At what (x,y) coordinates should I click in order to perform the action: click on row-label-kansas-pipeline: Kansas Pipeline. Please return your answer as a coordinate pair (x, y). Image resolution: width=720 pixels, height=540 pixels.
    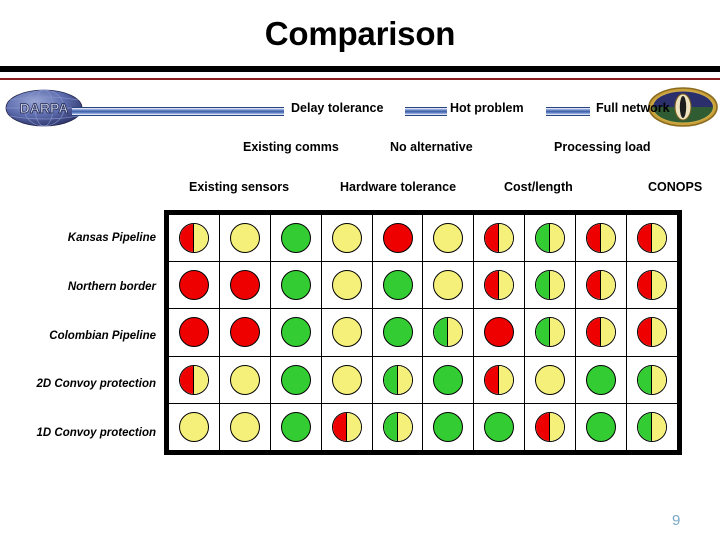
    Looking at the image, I should click on (111, 238).